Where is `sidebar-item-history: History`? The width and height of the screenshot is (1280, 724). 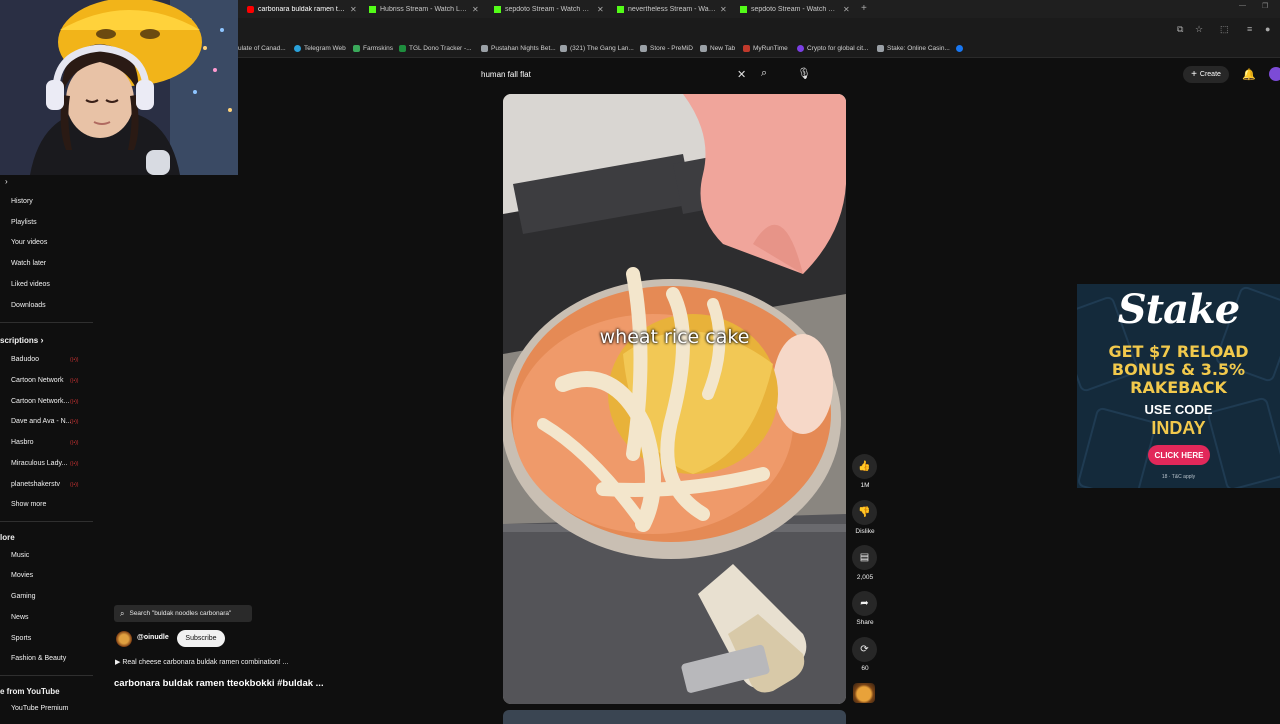
sidebar-item-history: History is located at coordinates (22, 201).